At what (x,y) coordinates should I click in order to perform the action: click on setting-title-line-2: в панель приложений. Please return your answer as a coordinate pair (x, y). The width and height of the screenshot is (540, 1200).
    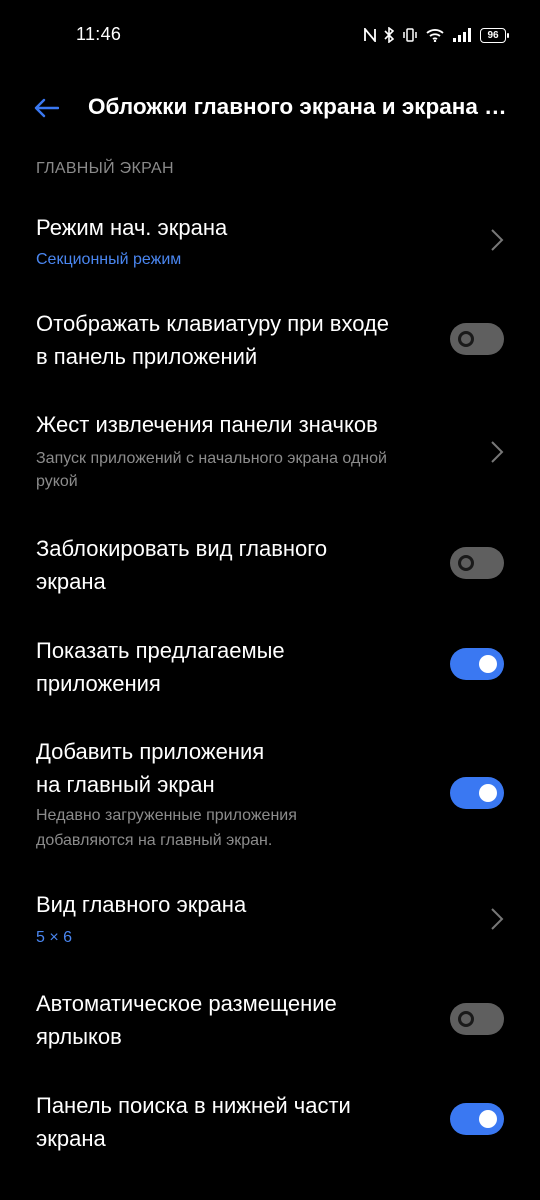
    Looking at the image, I should click on (147, 356).